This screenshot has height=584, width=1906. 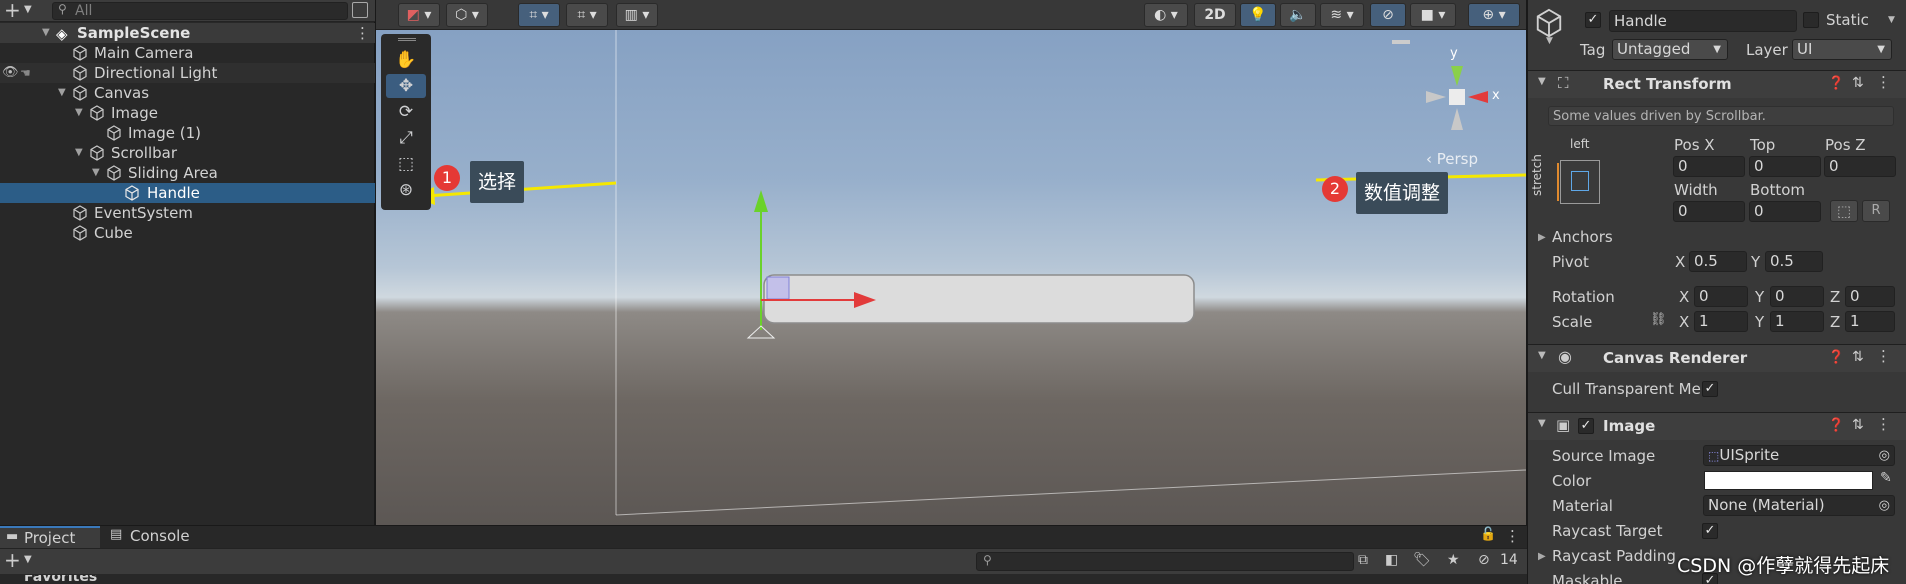 What do you see at coordinates (187, 193) in the screenshot?
I see `hierarchy-row-handle: Handle` at bounding box center [187, 193].